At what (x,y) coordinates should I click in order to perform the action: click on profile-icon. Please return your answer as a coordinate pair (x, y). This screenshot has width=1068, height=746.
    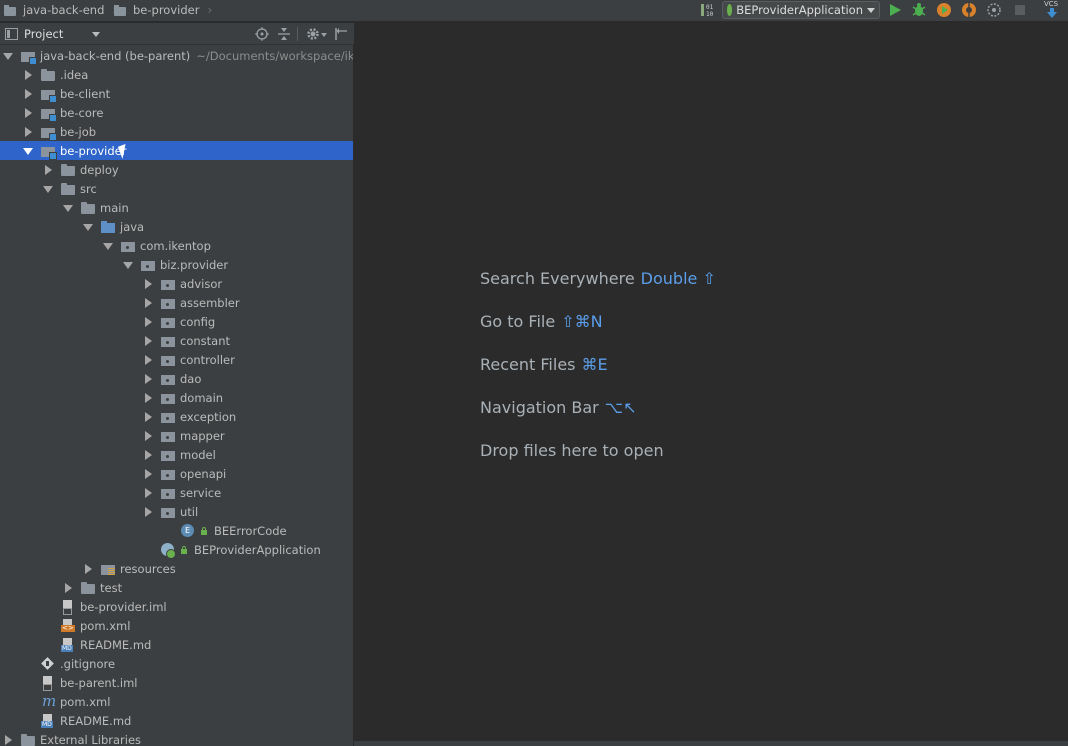
    Looking at the image, I should click on (969, 10).